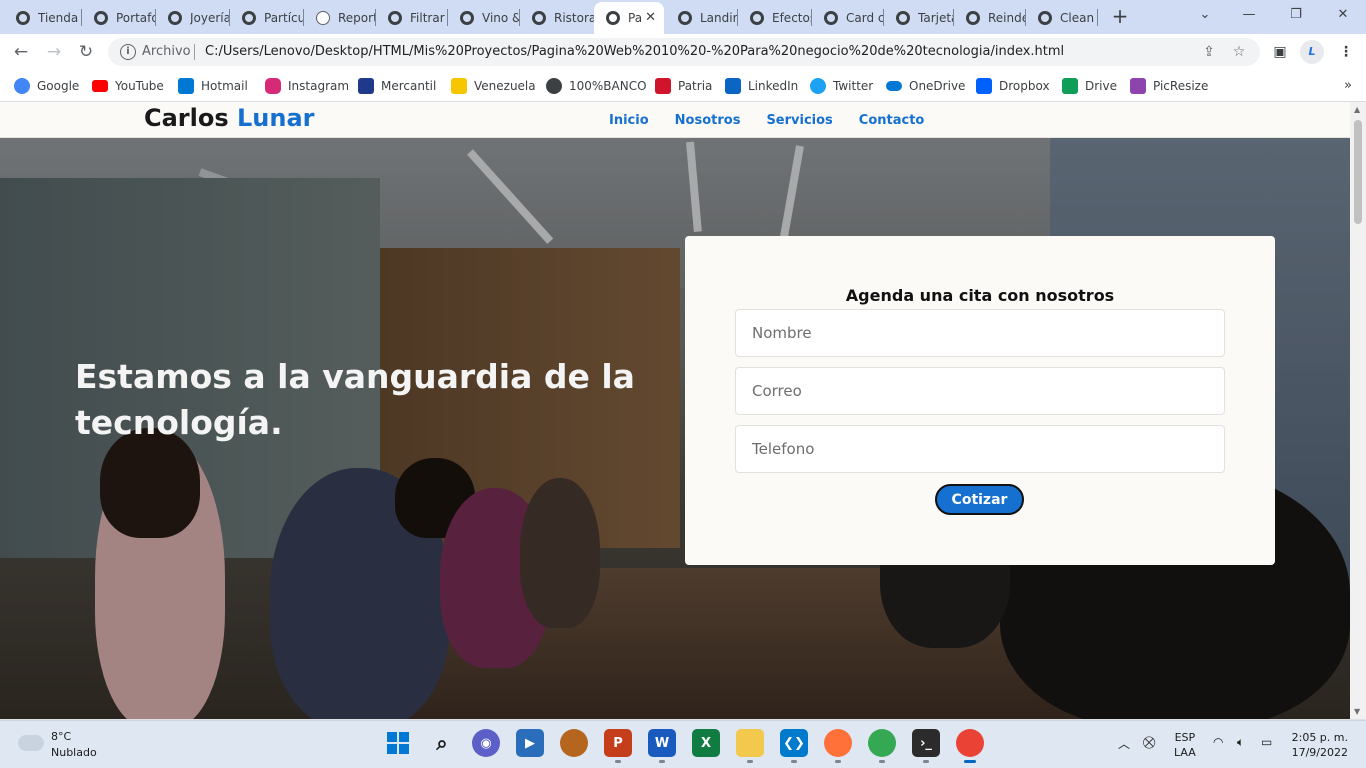 The width and height of the screenshot is (1366, 768). What do you see at coordinates (980, 449) in the screenshot?
I see `phone-field` at bounding box center [980, 449].